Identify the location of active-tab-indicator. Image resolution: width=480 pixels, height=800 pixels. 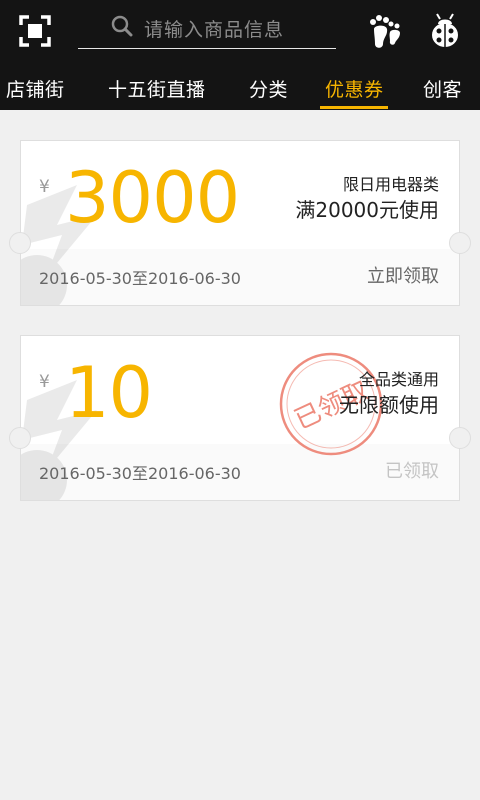
(354, 107).